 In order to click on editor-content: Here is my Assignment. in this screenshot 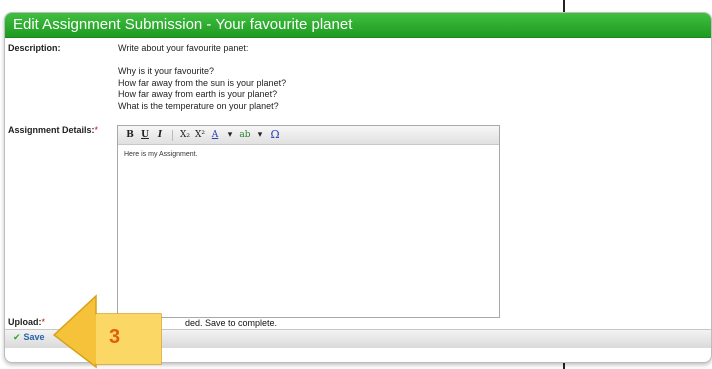, I will do `click(308, 154)`.